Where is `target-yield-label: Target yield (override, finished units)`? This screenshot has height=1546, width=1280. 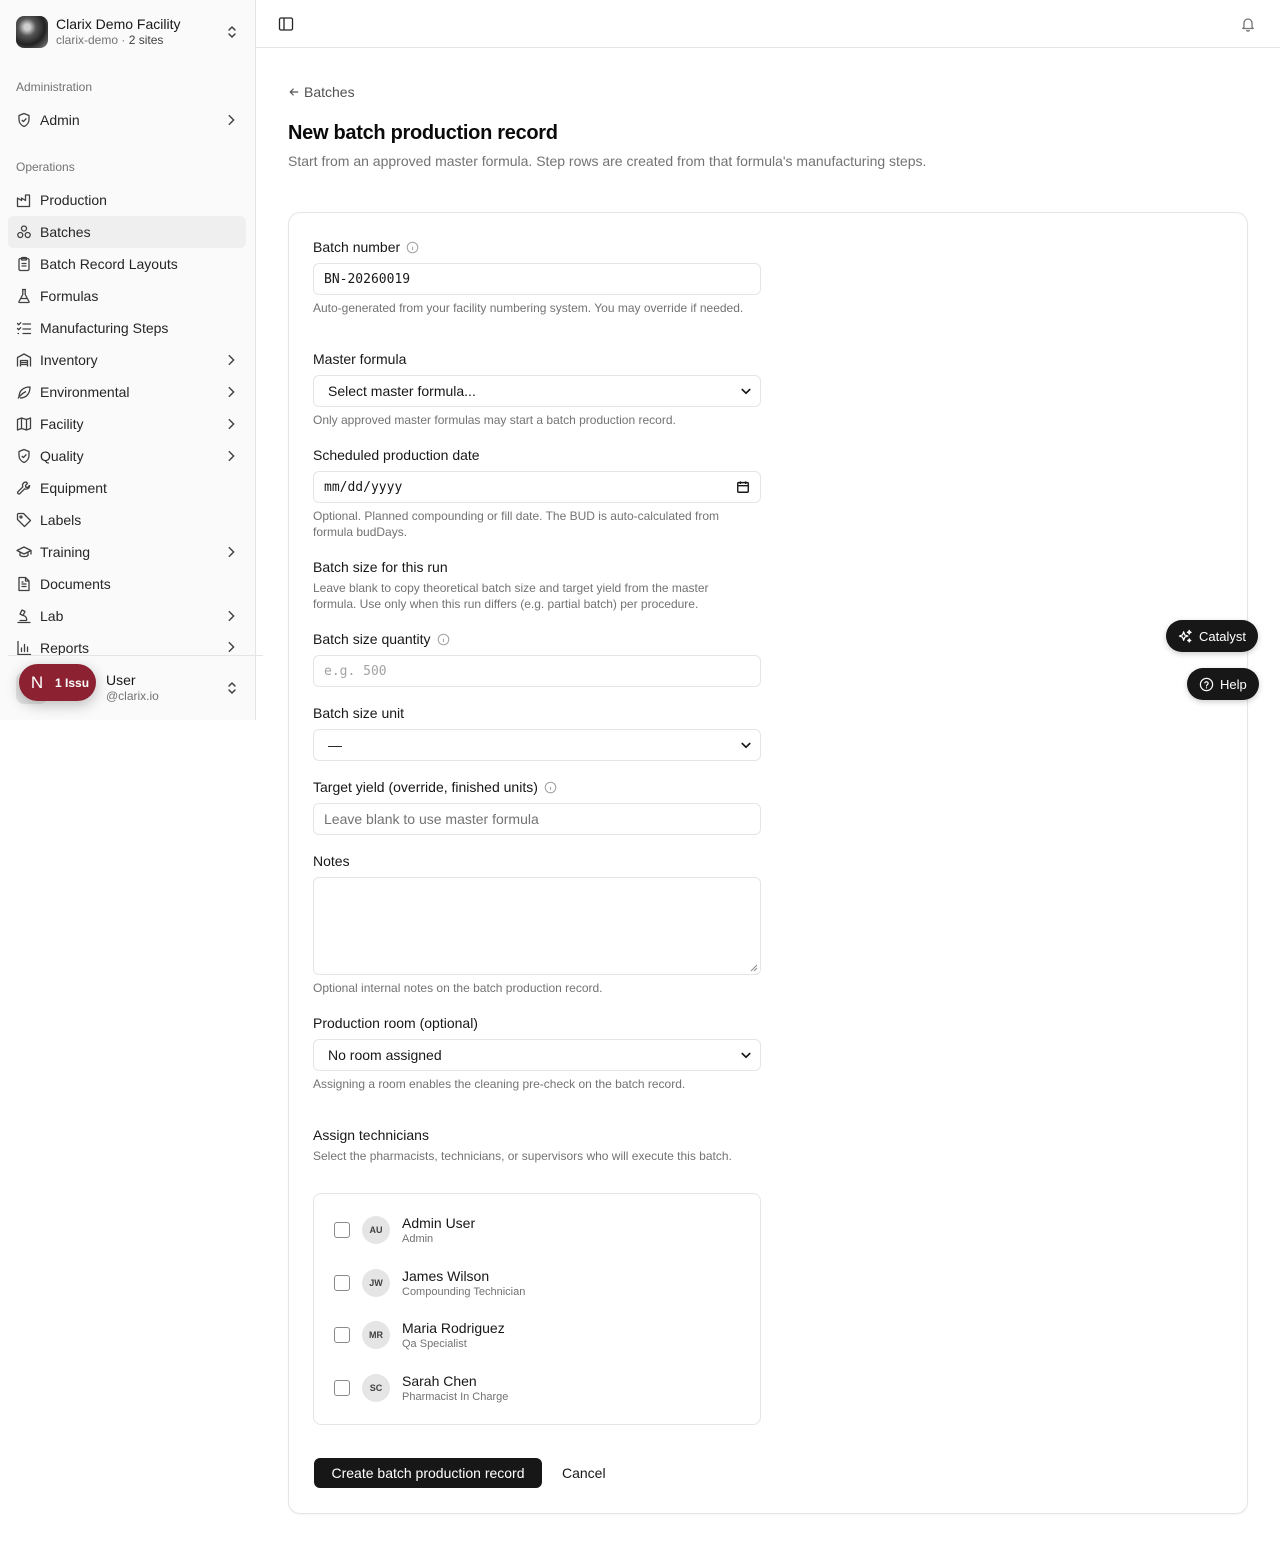 target-yield-label: Target yield (override, finished units) is located at coordinates (435, 787).